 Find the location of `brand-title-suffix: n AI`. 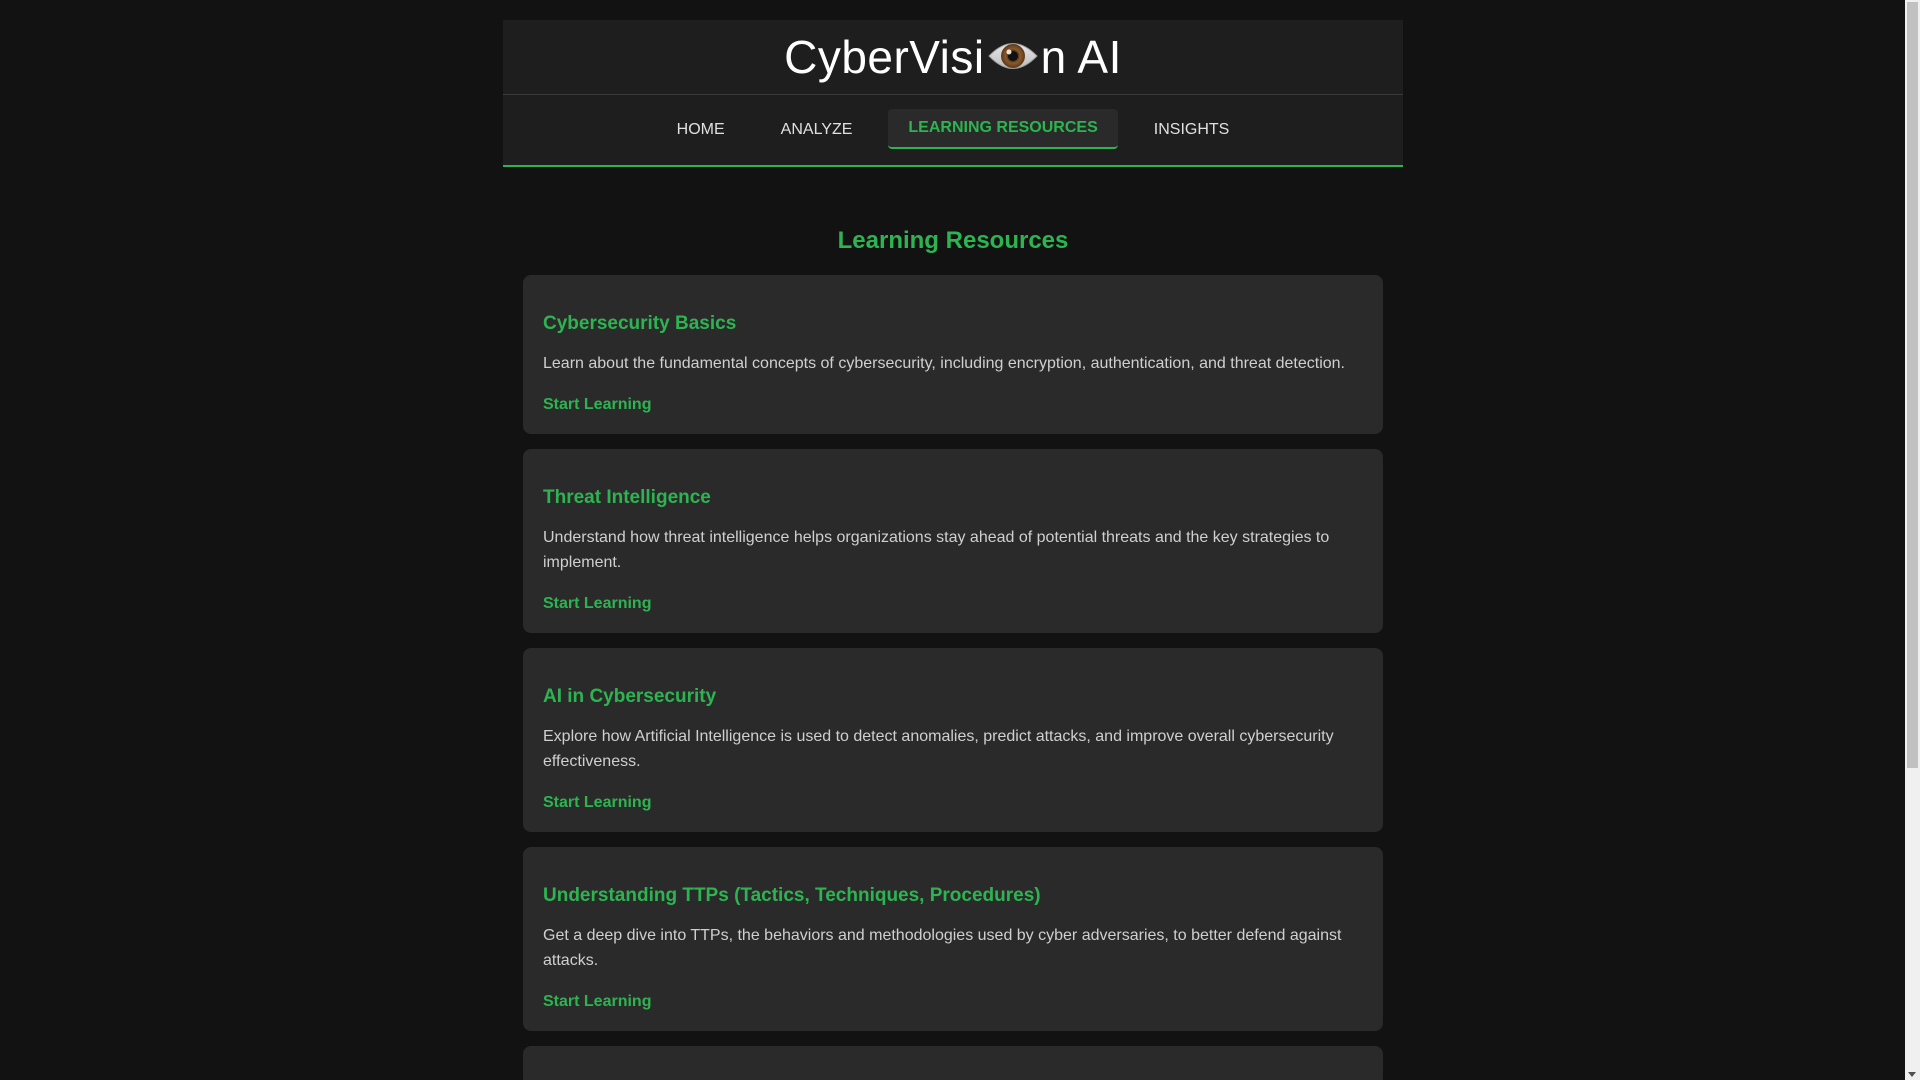

brand-title-suffix: n AI is located at coordinates (1081, 57).